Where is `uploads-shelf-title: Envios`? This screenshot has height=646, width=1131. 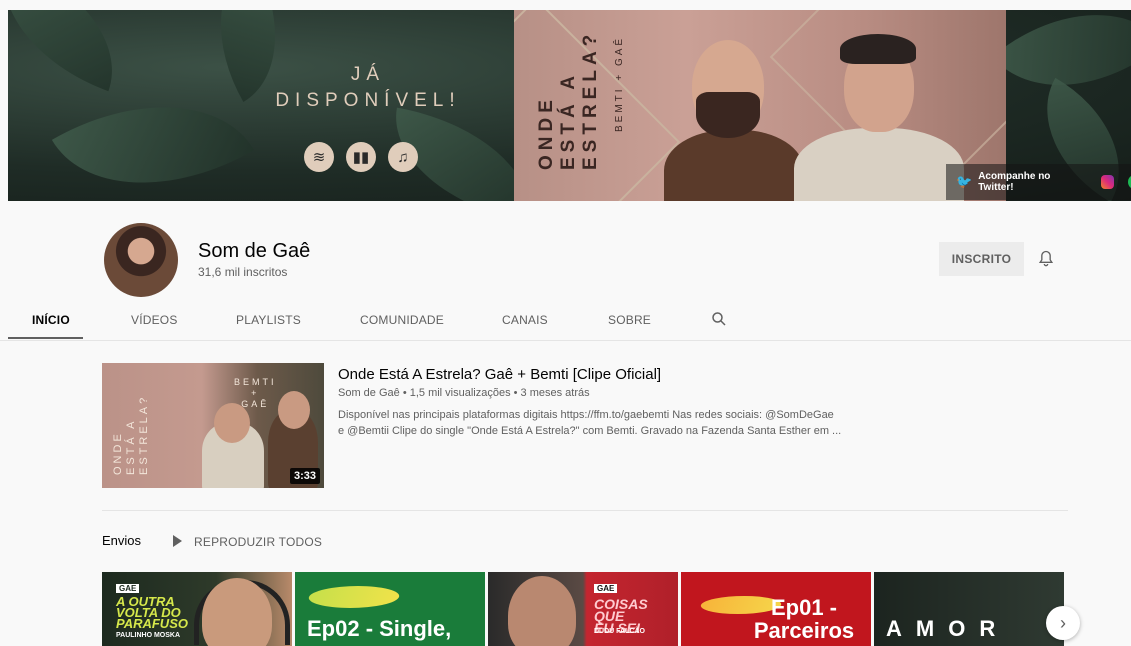 uploads-shelf-title: Envios is located at coordinates (121, 540).